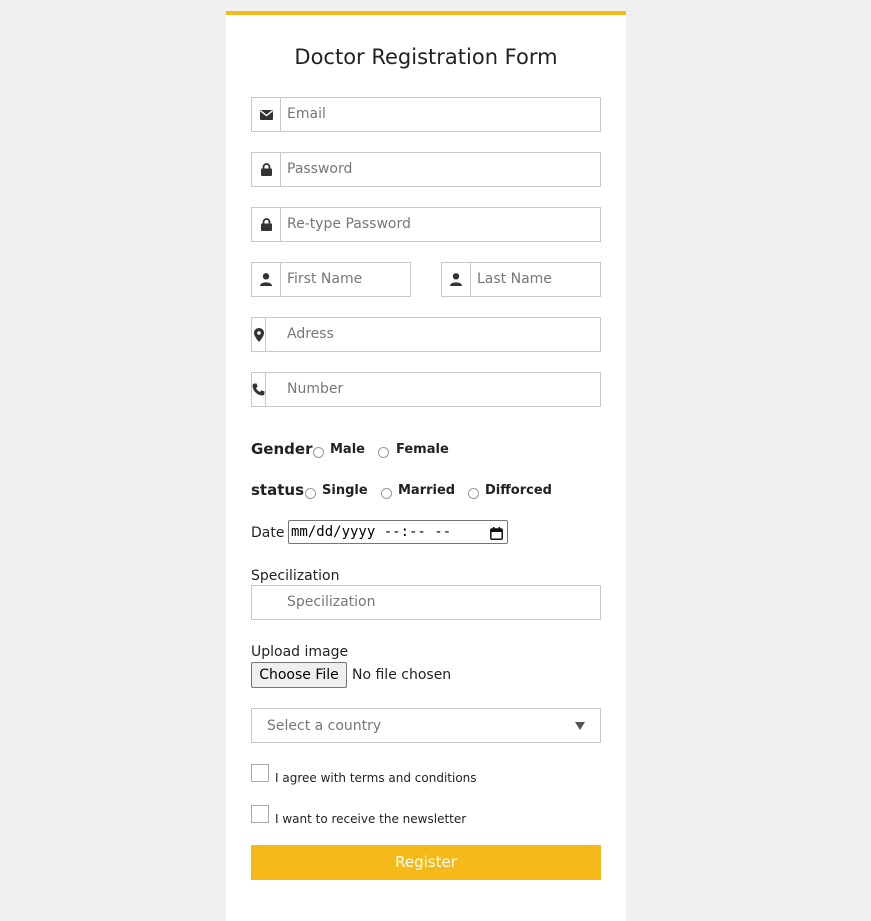 Image resolution: width=871 pixels, height=921 pixels. I want to click on address-placeholder: Adress, so click(310, 334).